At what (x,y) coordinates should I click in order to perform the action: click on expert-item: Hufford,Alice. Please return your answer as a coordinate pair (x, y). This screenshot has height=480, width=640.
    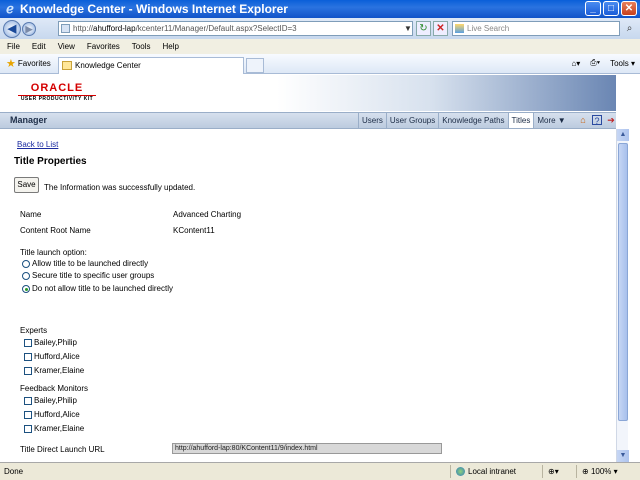
    Looking at the image, I should click on (52, 356).